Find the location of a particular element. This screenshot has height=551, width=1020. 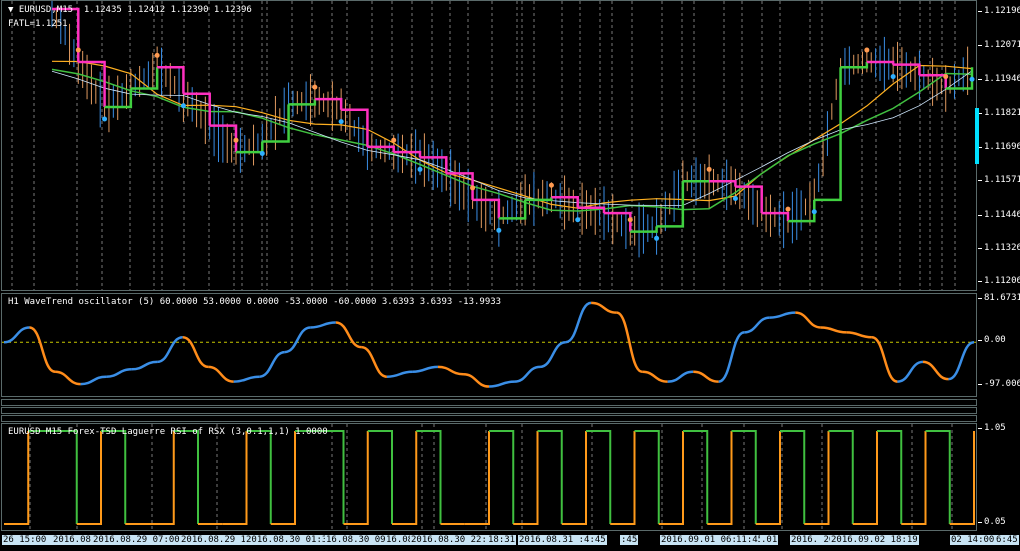

wavetrend-axis-label: 0.00 is located at coordinates (995, 340).